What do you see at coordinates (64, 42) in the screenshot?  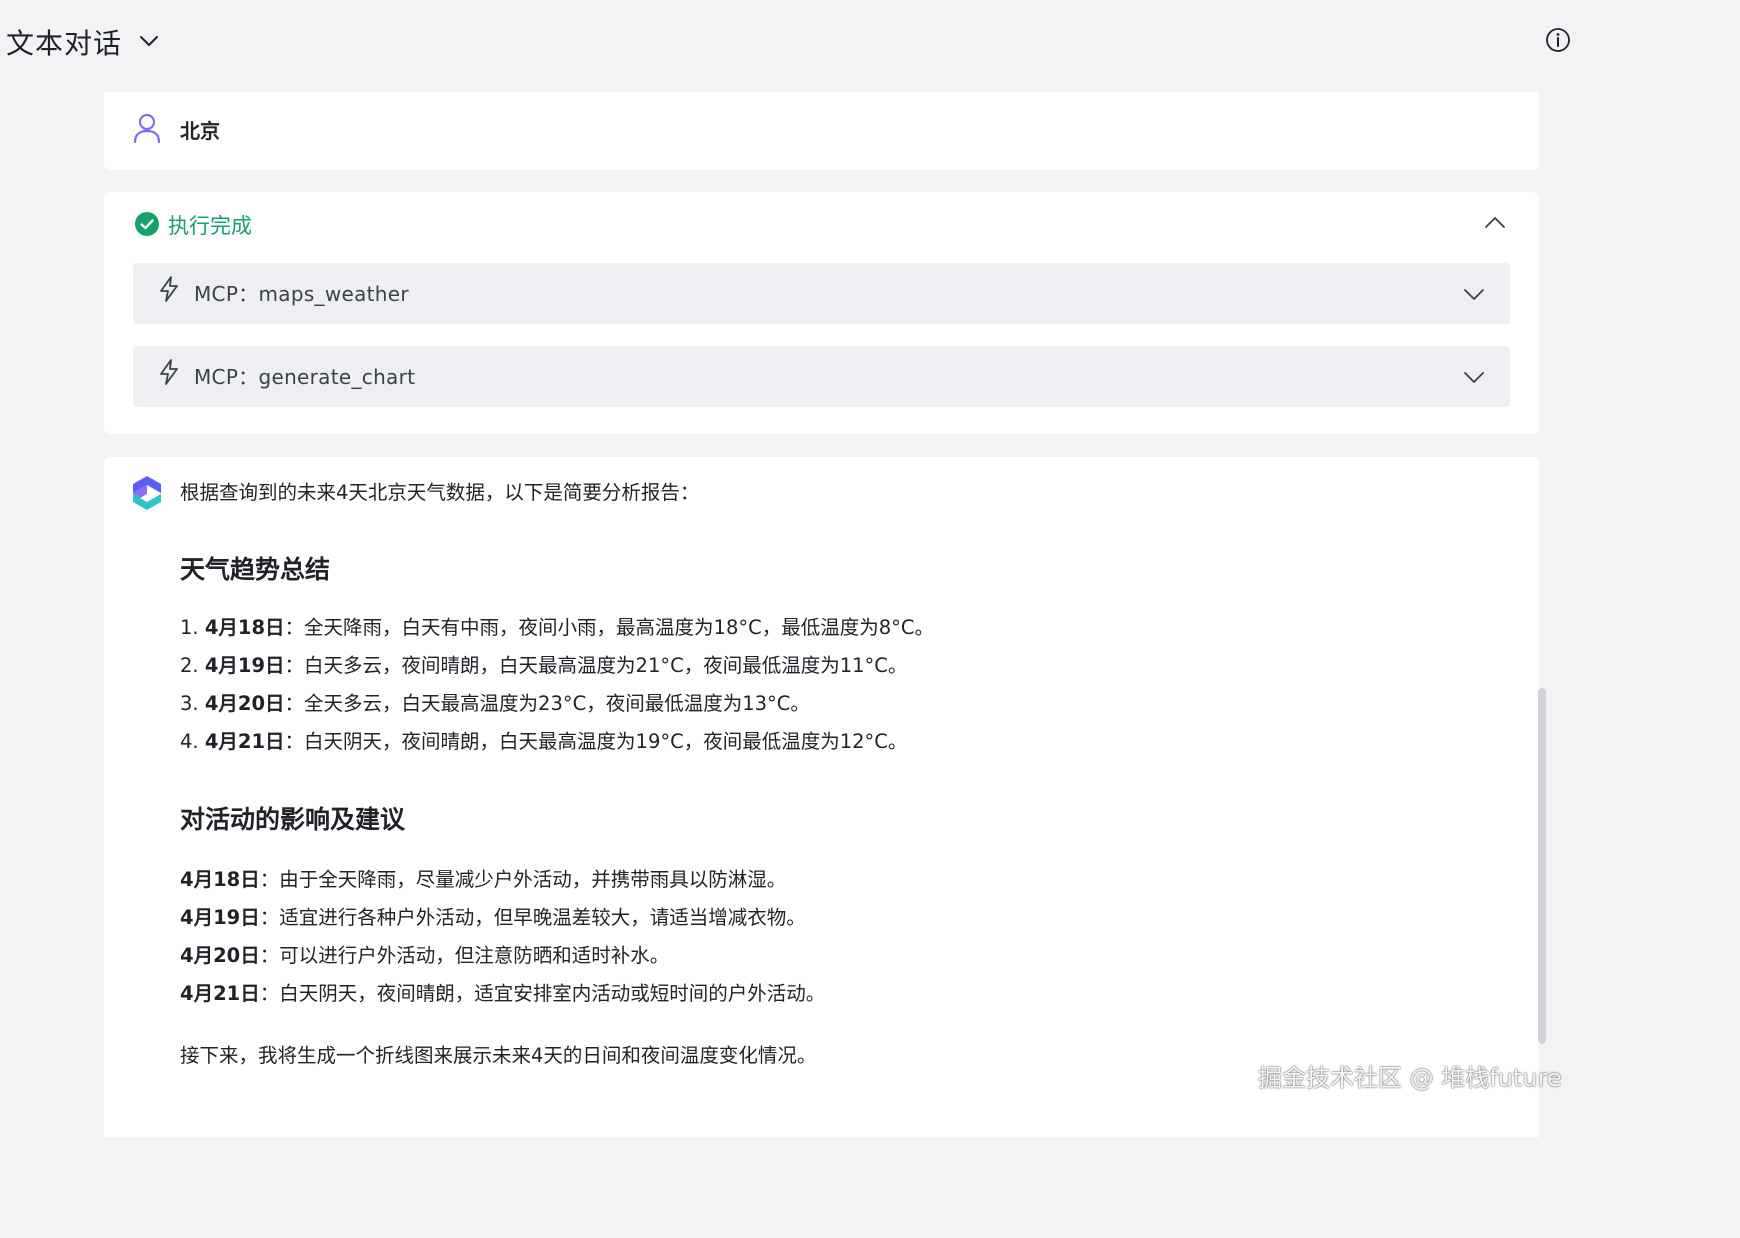 I see `page-title: 文本对话` at bounding box center [64, 42].